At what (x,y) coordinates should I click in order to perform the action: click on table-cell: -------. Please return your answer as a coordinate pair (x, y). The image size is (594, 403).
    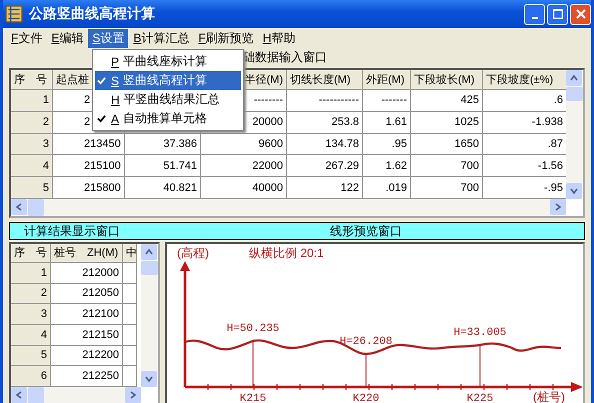
    Looking at the image, I should click on (394, 100).